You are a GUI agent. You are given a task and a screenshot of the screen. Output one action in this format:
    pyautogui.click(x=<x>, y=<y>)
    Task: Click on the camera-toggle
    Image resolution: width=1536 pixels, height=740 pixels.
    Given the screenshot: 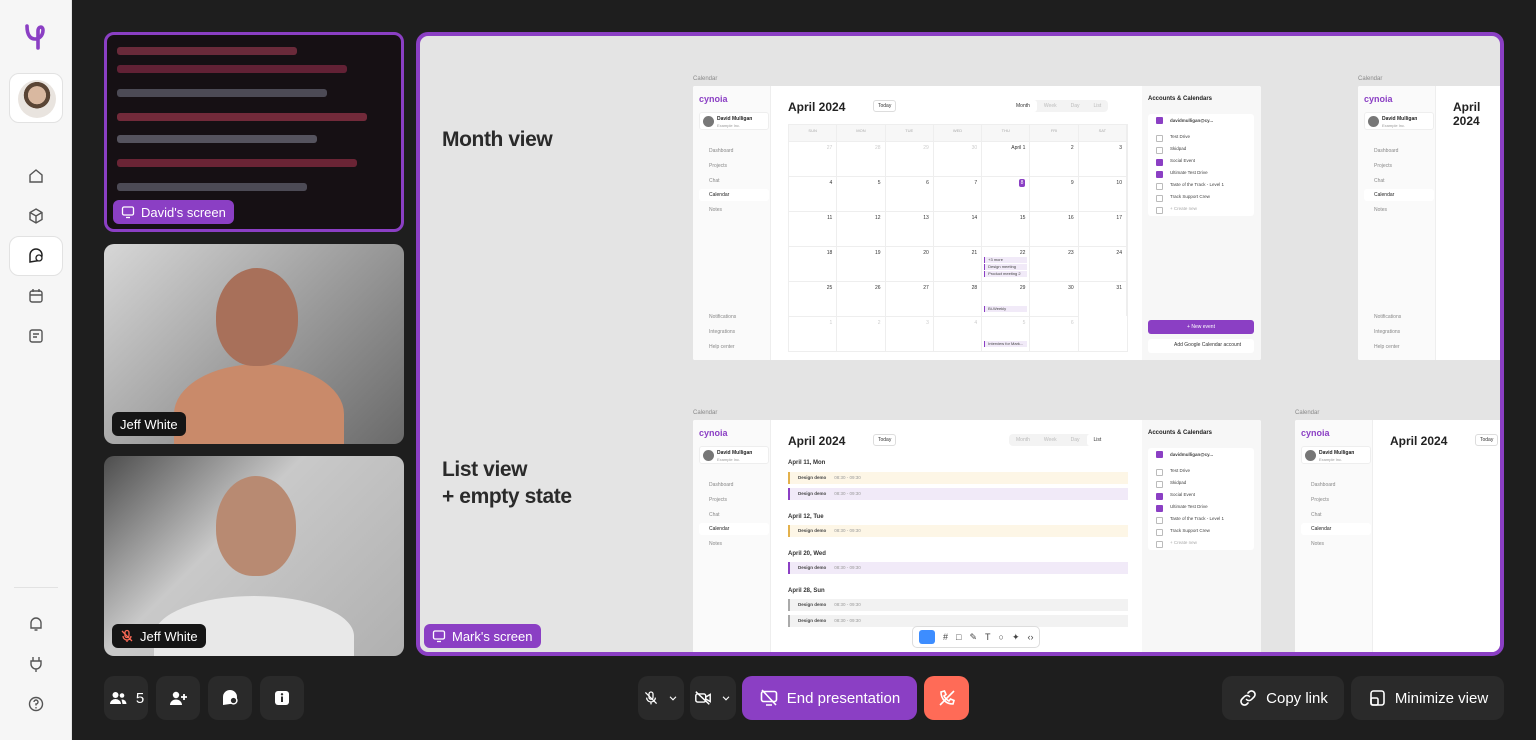 What is the action you would take?
    pyautogui.click(x=713, y=698)
    